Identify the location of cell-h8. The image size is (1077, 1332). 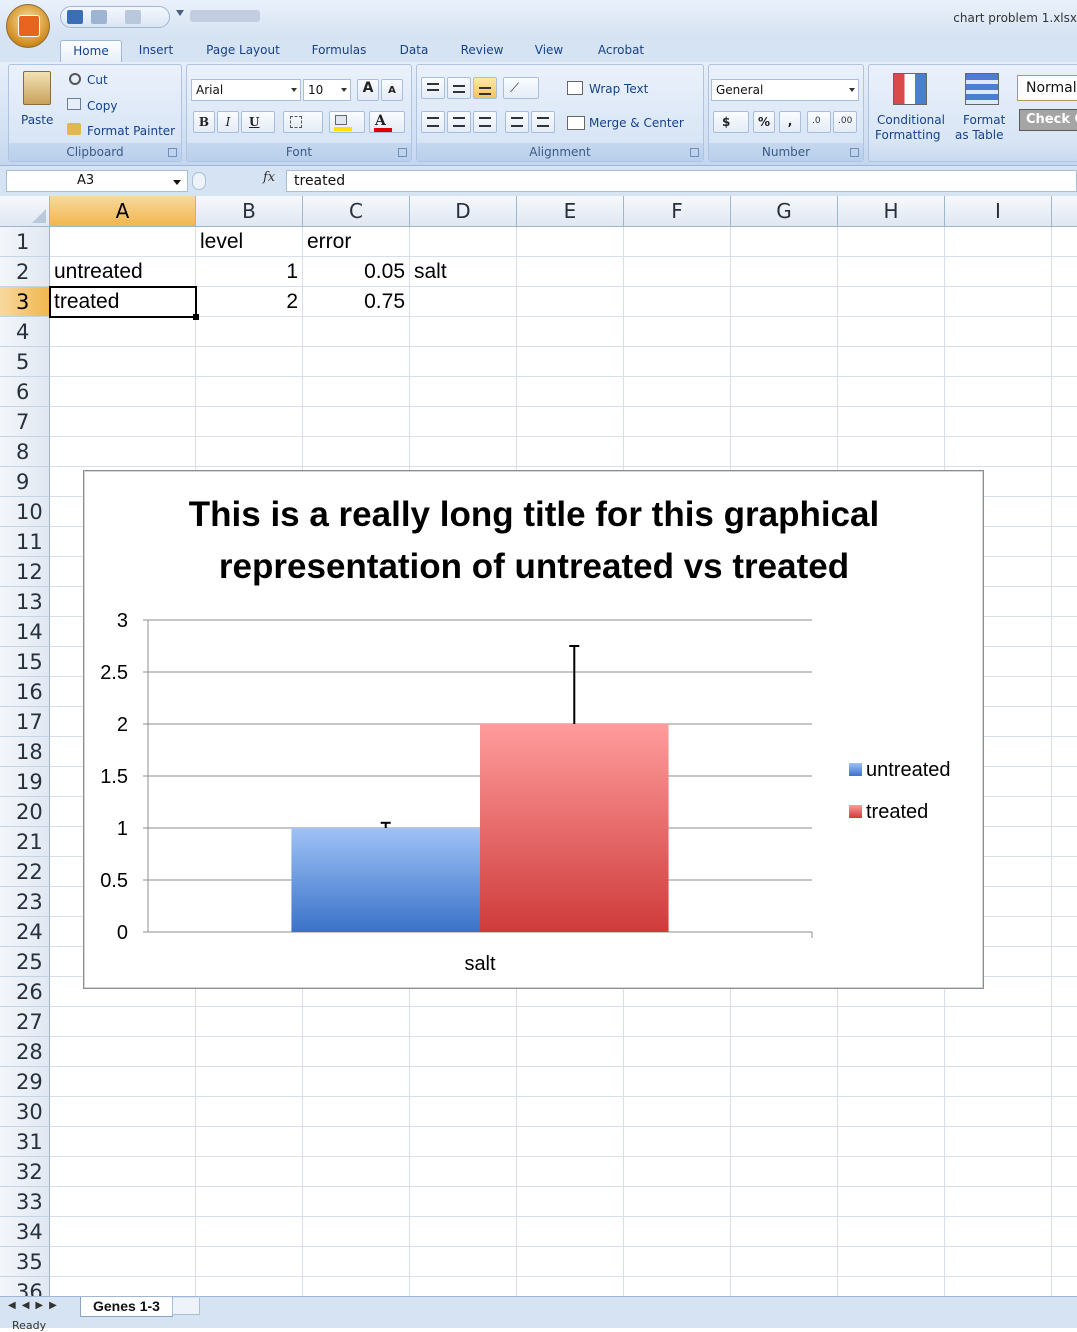
(891, 452).